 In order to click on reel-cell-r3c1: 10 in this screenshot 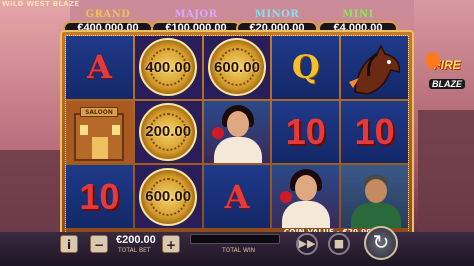, I will do `click(99, 196)`.